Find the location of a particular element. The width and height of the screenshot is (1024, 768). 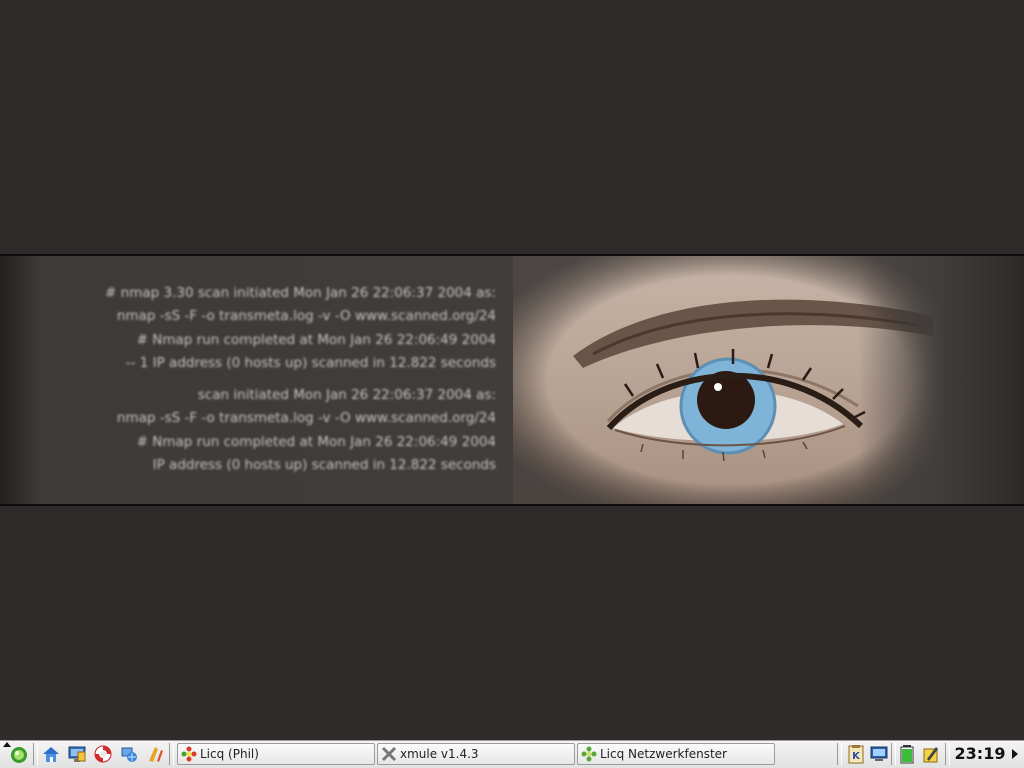

clock: 23:19 is located at coordinates (980, 754).